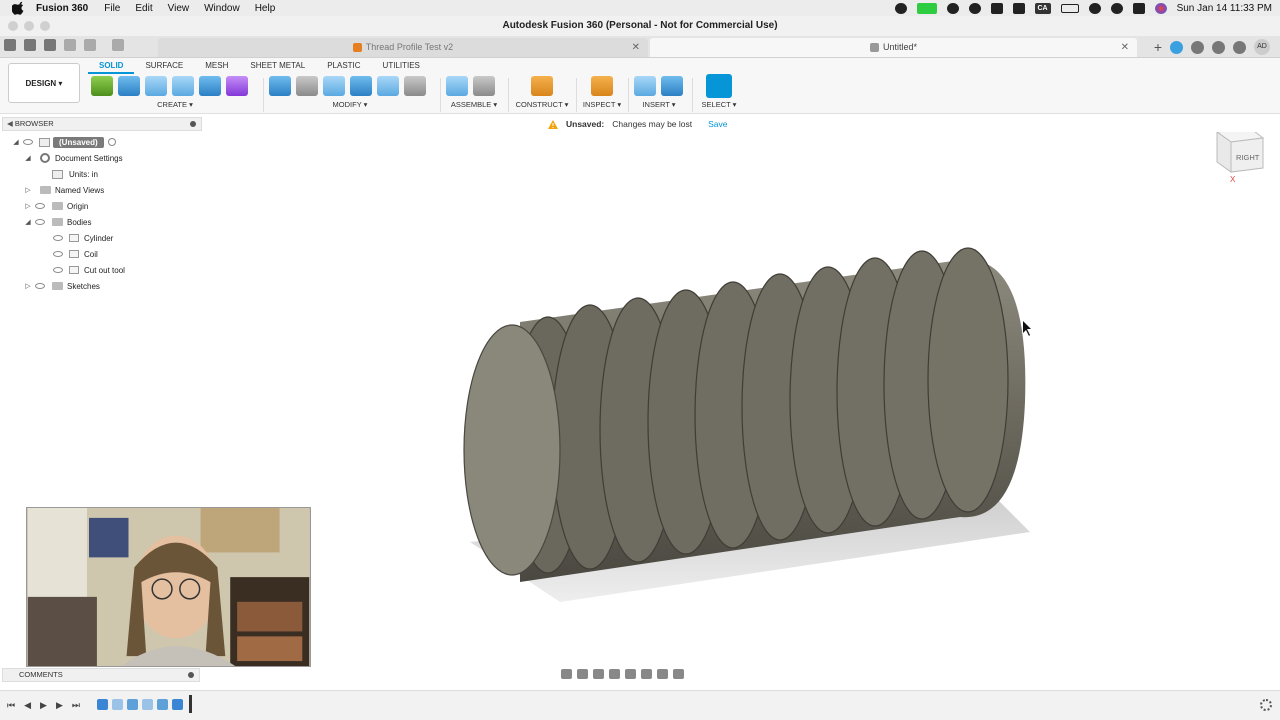 The width and height of the screenshot is (1280, 720). What do you see at coordinates (179, 8) in the screenshot?
I see `menu-view: View` at bounding box center [179, 8].